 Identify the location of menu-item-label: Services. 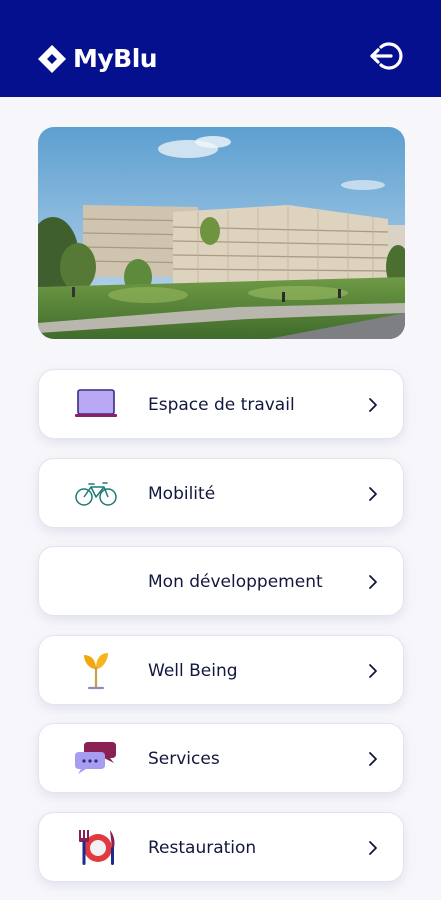
(184, 759).